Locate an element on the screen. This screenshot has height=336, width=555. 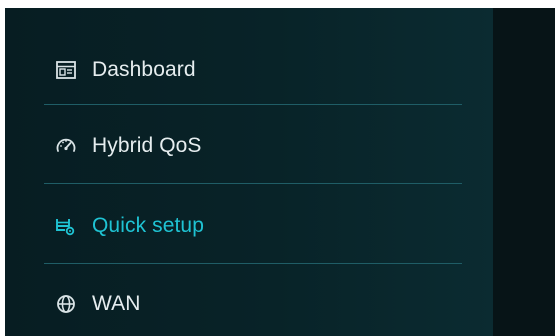
sidebar-item-dashboard: Dashboard is located at coordinates (252, 70).